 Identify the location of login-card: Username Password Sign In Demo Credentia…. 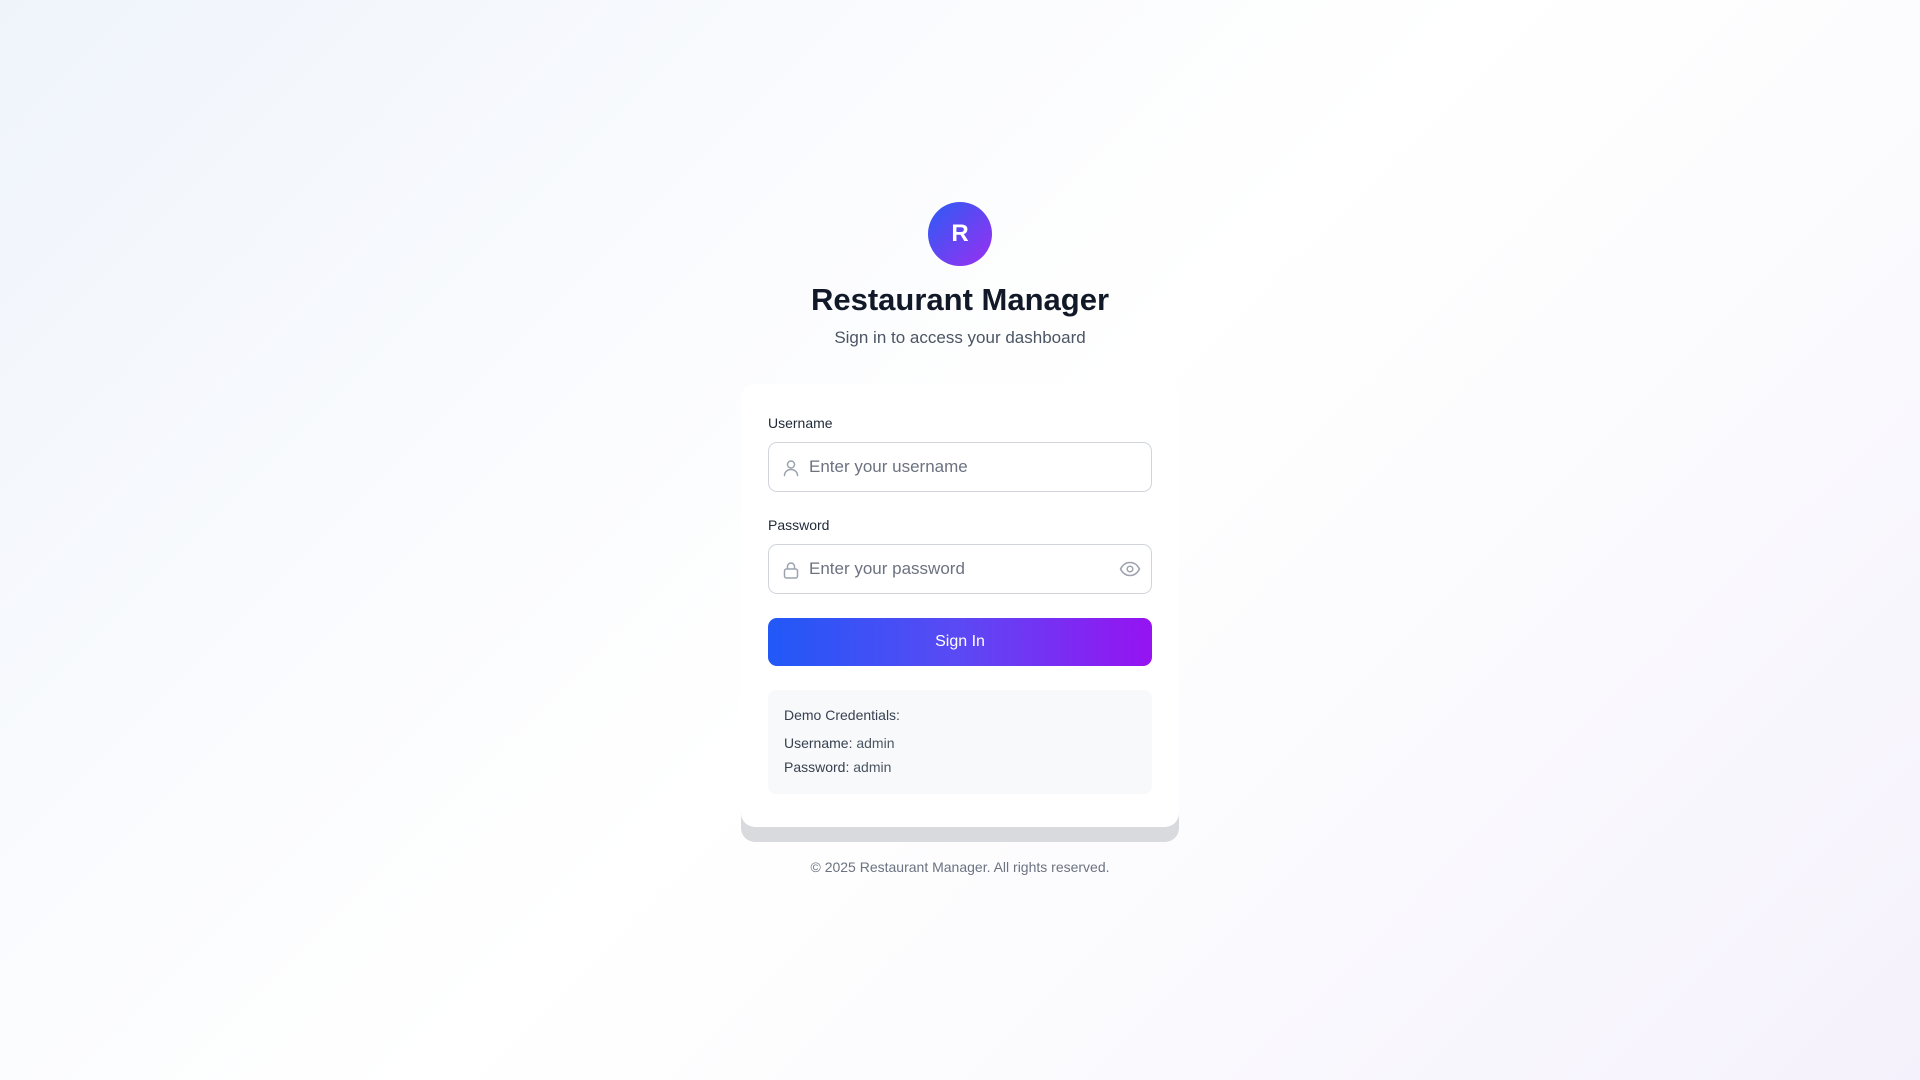
(960, 605).